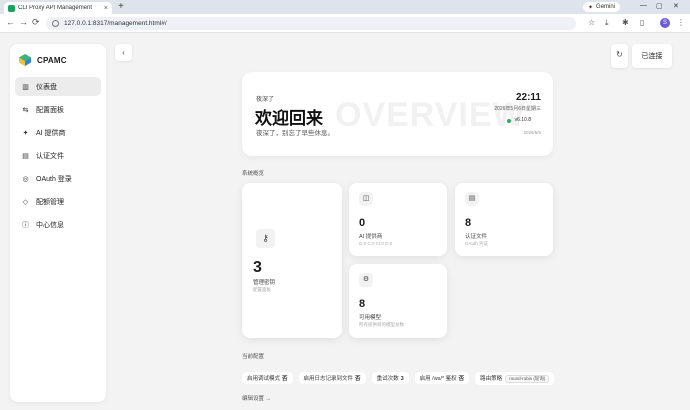 This screenshot has height=410, width=690. Describe the element at coordinates (381, 324) in the screenshot. I see `models-sub: 所有提供商的模型总数` at that location.